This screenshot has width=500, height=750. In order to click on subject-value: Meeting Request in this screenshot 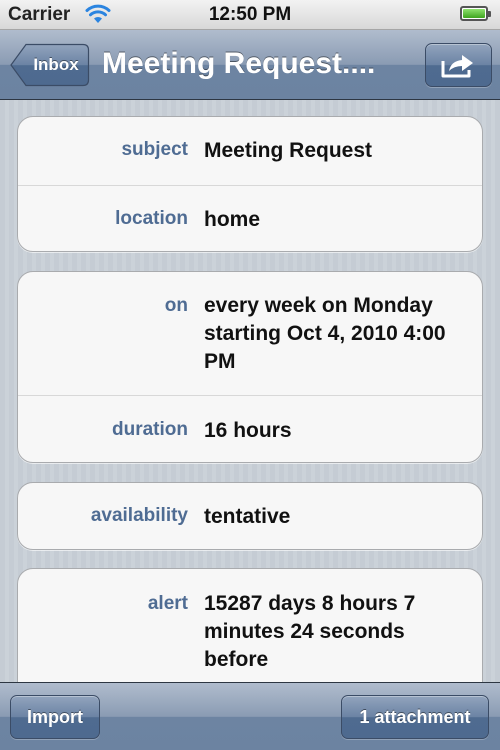, I will do `click(288, 150)`.